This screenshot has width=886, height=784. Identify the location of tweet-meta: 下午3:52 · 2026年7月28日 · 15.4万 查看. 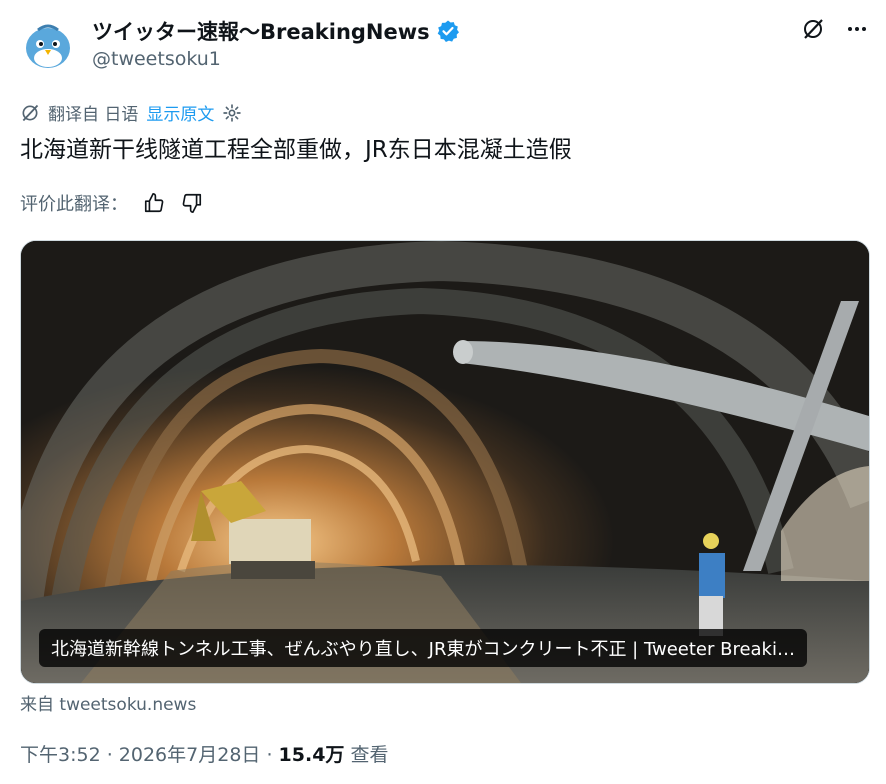
(204, 753).